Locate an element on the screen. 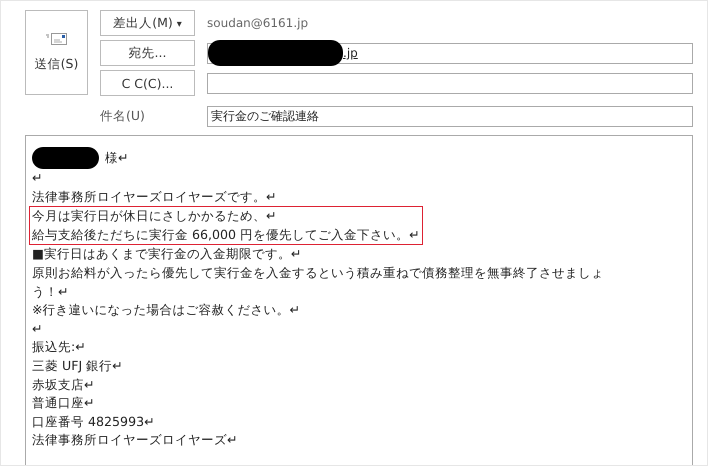  cc-field is located at coordinates (450, 83).